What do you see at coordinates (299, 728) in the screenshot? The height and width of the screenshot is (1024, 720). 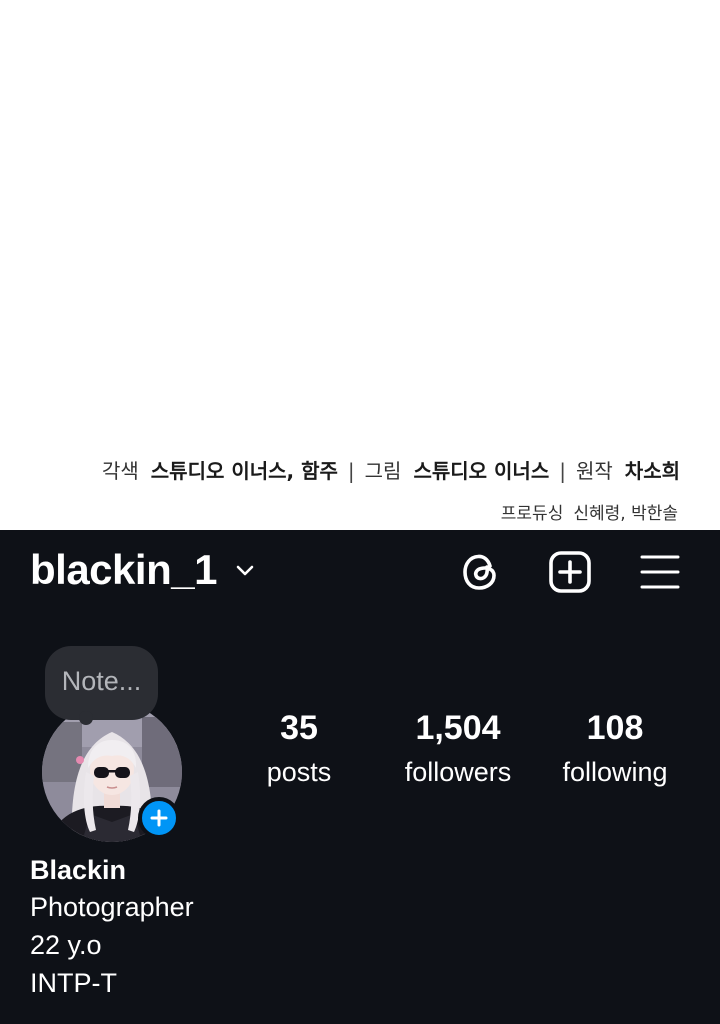 I see `posts-count: 35` at bounding box center [299, 728].